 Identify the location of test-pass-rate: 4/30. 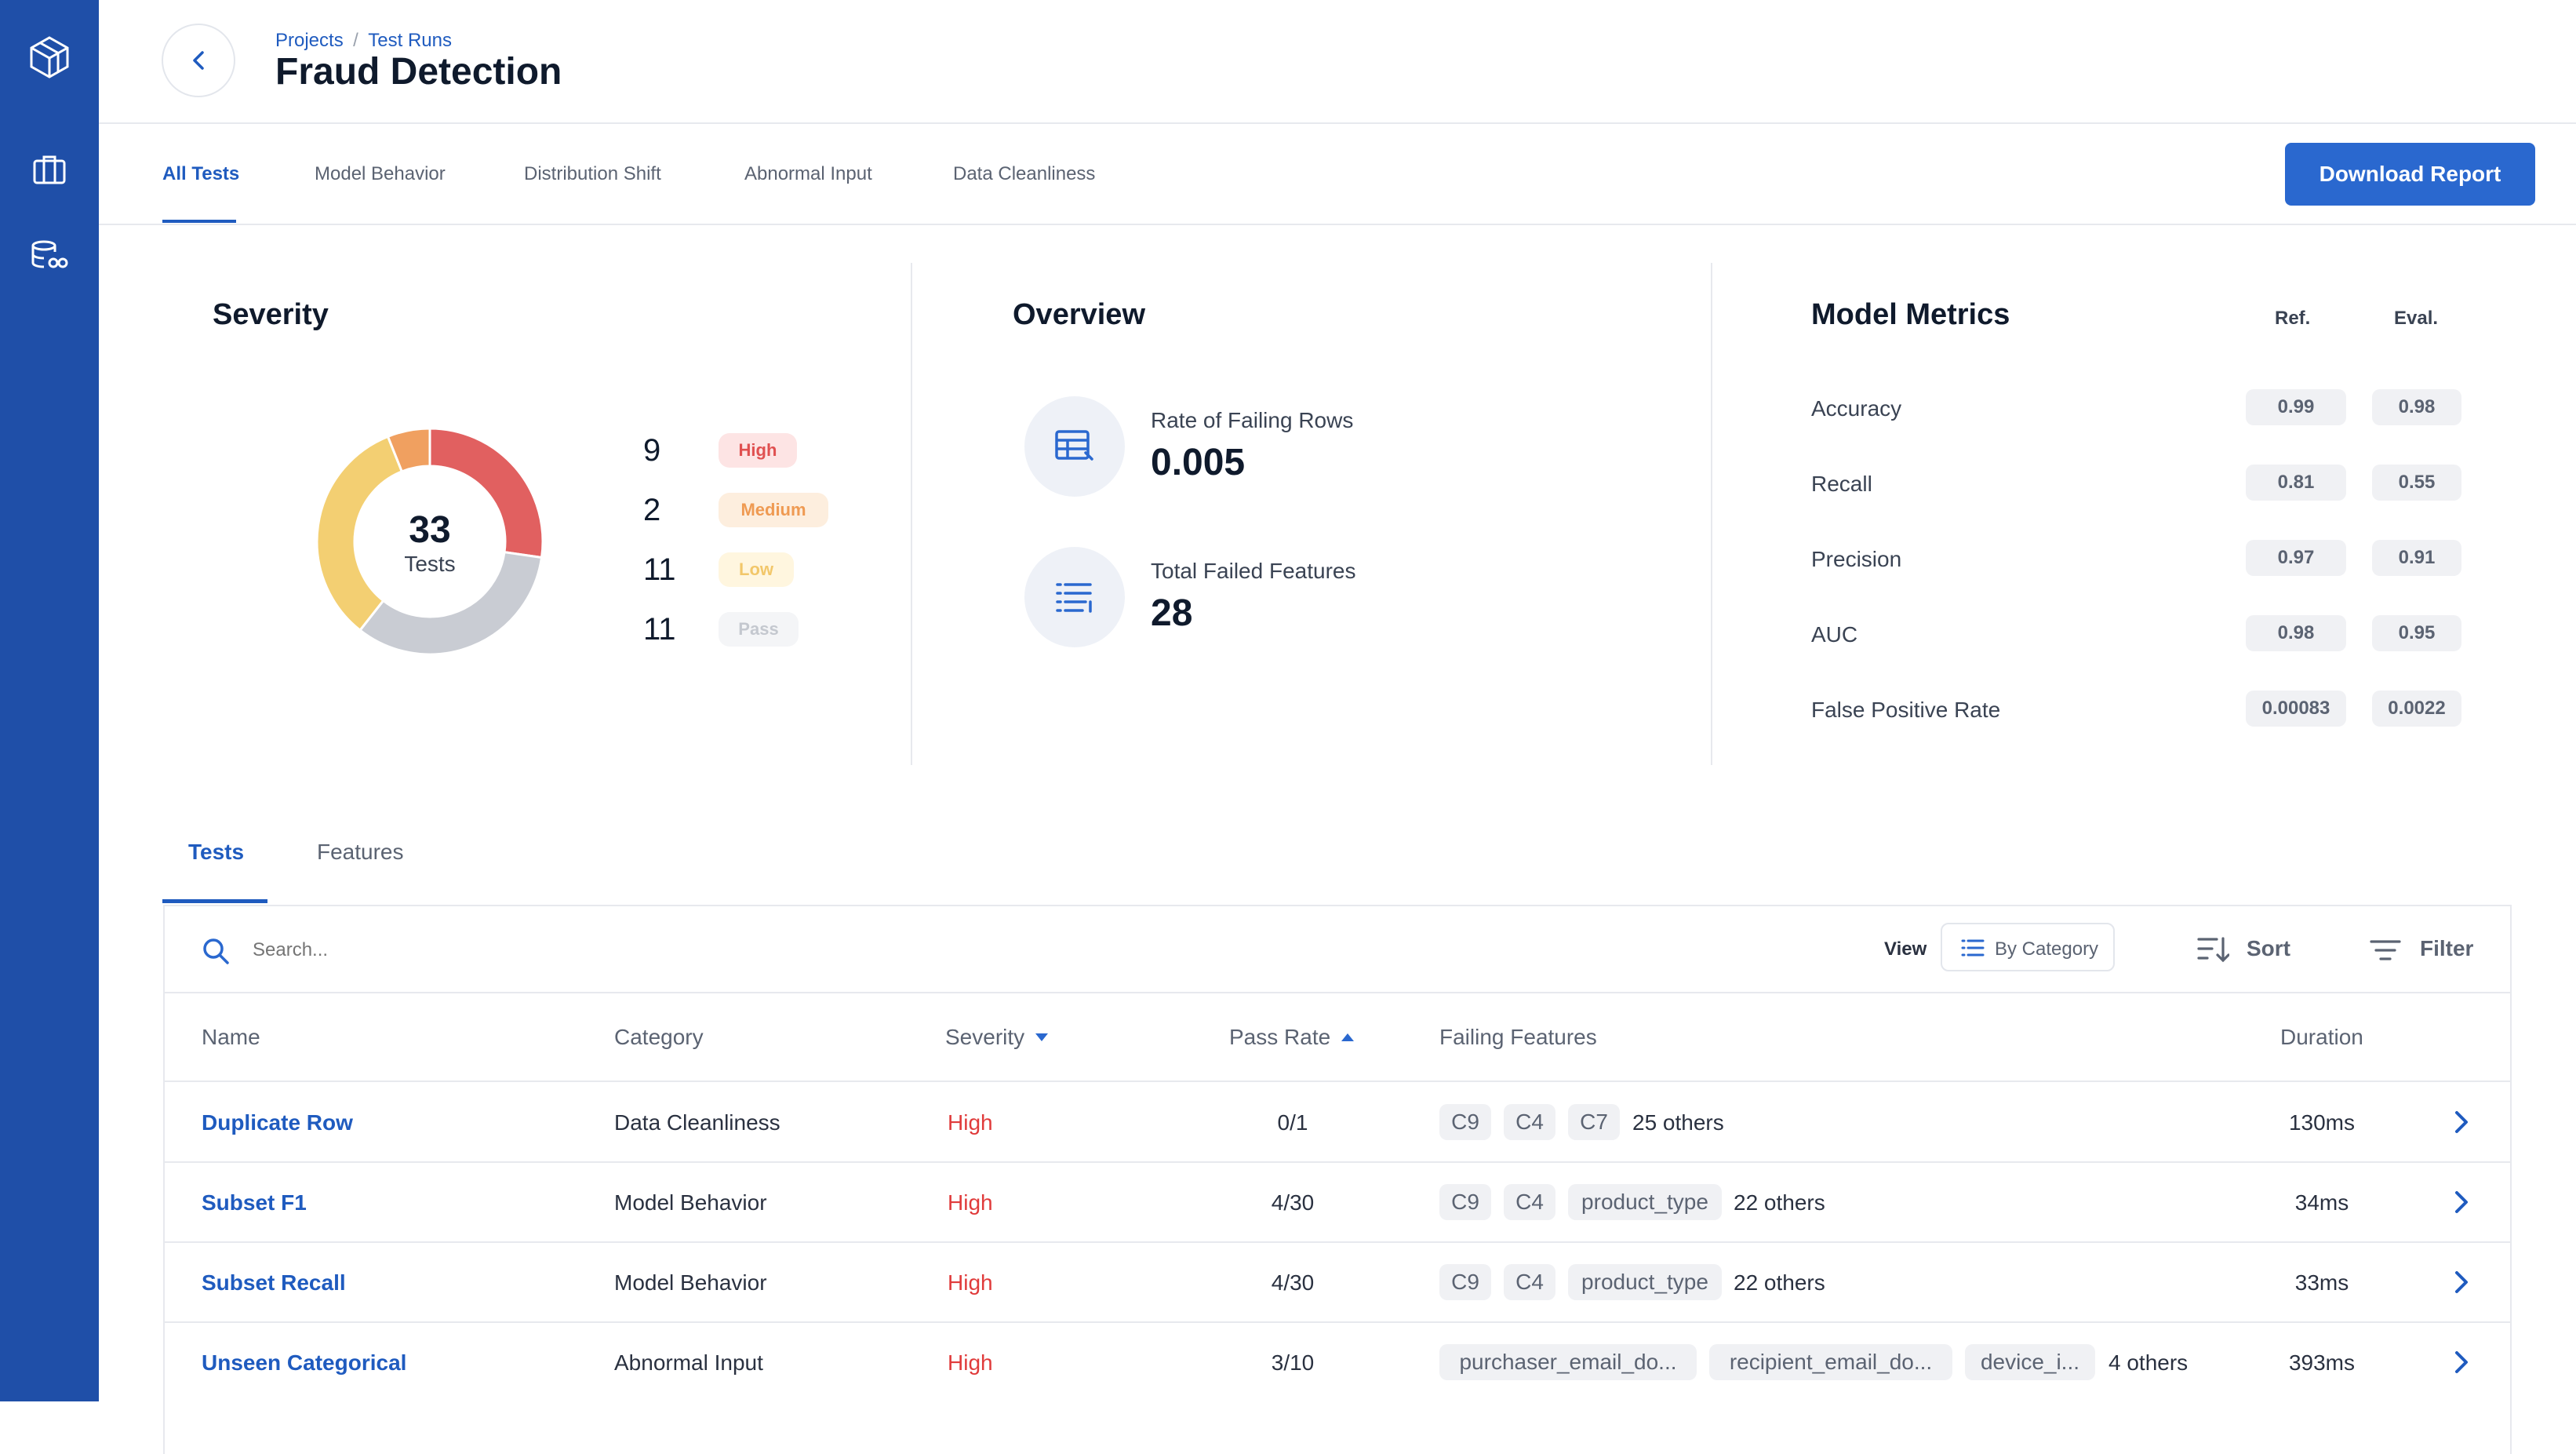
(1293, 1202).